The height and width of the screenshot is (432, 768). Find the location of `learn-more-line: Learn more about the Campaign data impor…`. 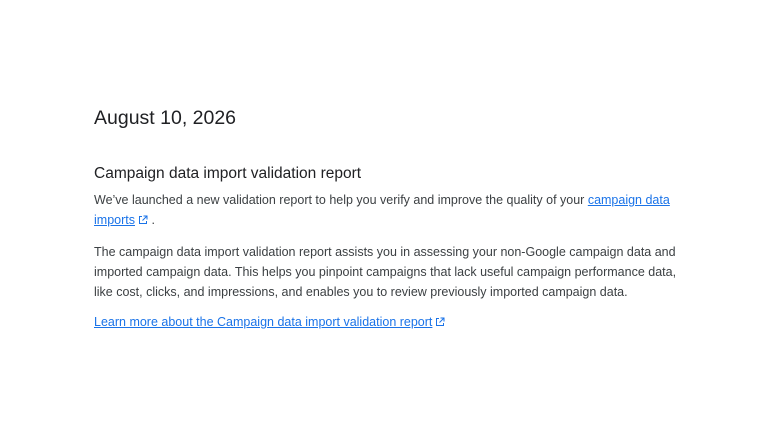

learn-more-line: Learn more about the Campaign data impor… is located at coordinates (389, 322).